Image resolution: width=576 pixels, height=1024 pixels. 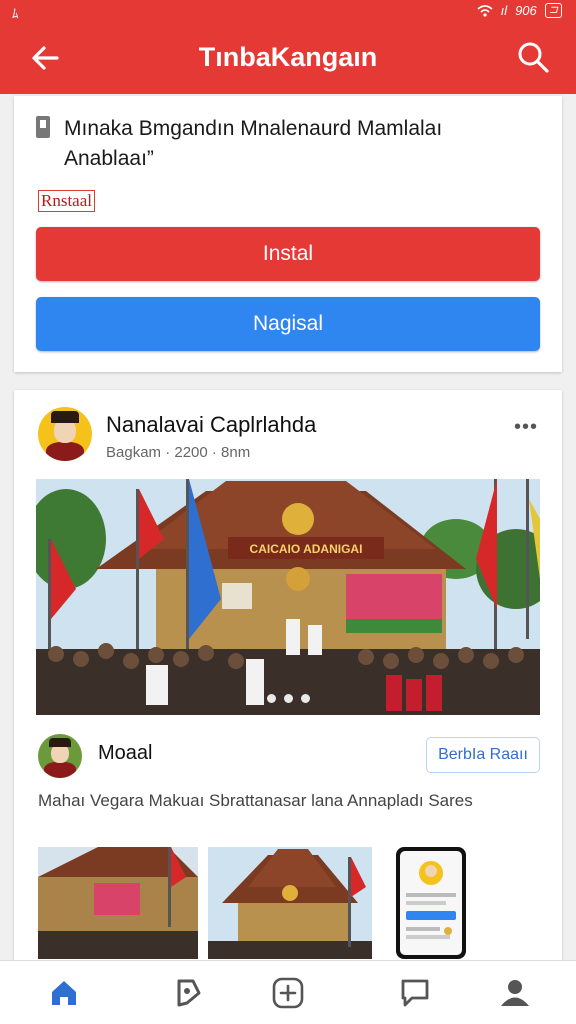 What do you see at coordinates (526, 10) in the screenshot?
I see `clock: 906` at bounding box center [526, 10].